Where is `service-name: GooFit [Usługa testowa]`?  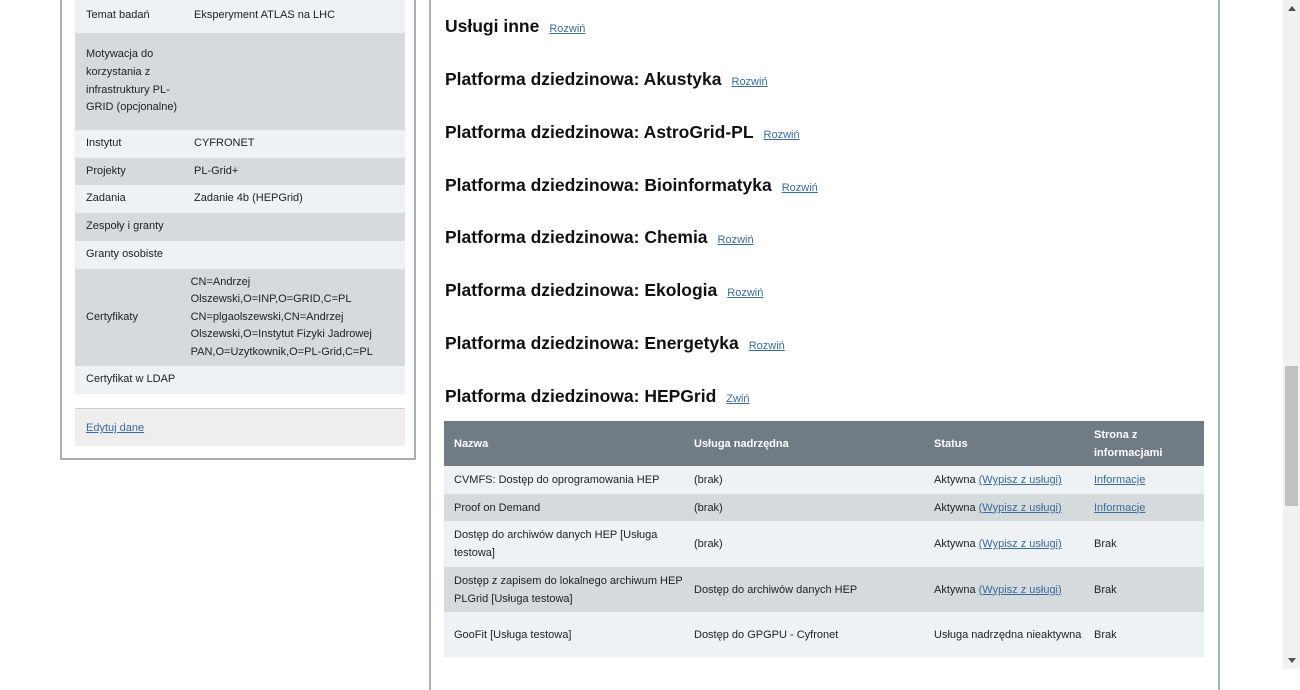 service-name: GooFit [Usługa testowa] is located at coordinates (513, 634).